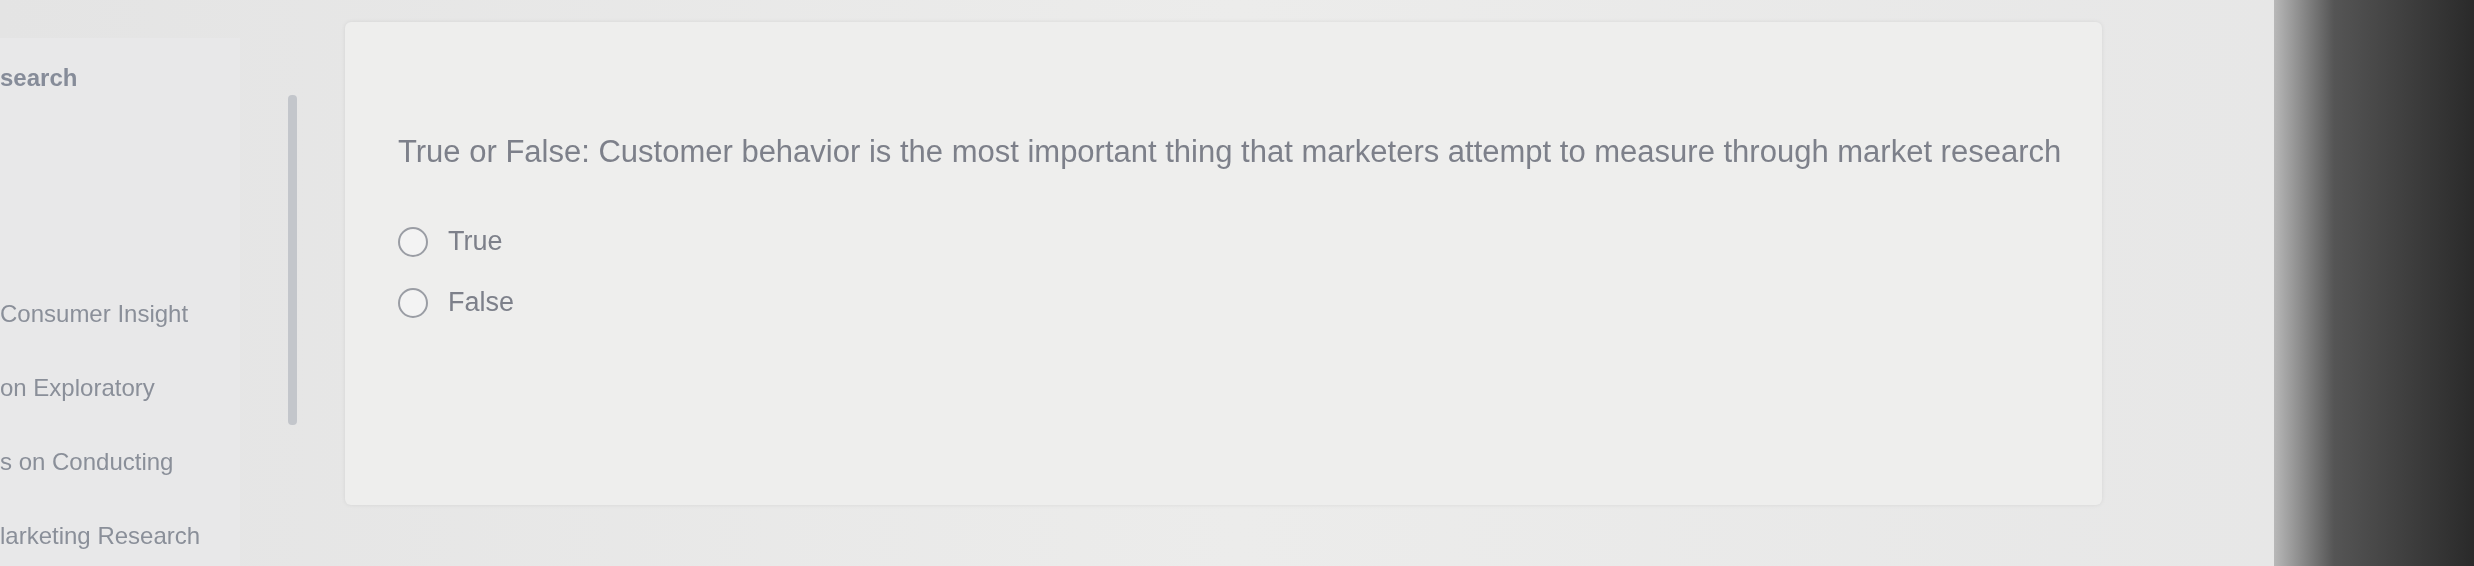 The height and width of the screenshot is (566, 2474). Describe the element at coordinates (120, 462) in the screenshot. I see `sidebar-item: s on Conducting` at that location.